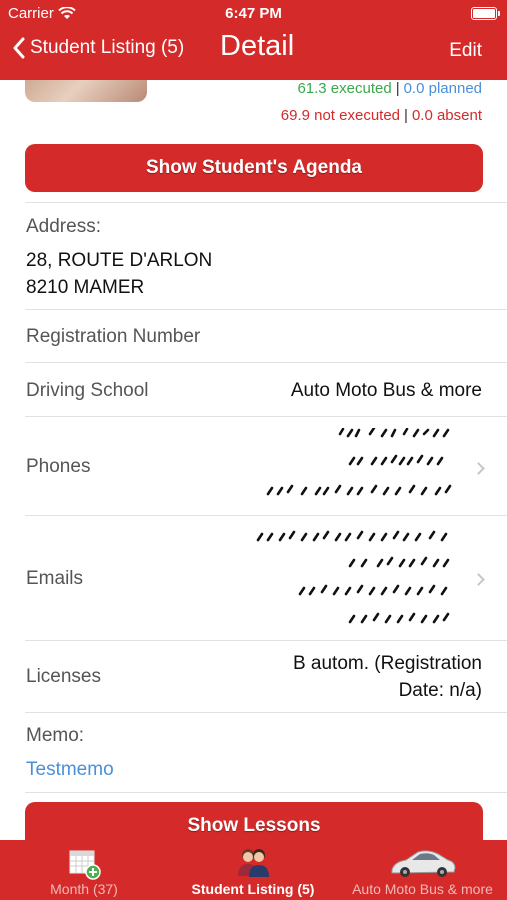  Describe the element at coordinates (113, 336) in the screenshot. I see `registration-number-label: Registration Number` at that location.